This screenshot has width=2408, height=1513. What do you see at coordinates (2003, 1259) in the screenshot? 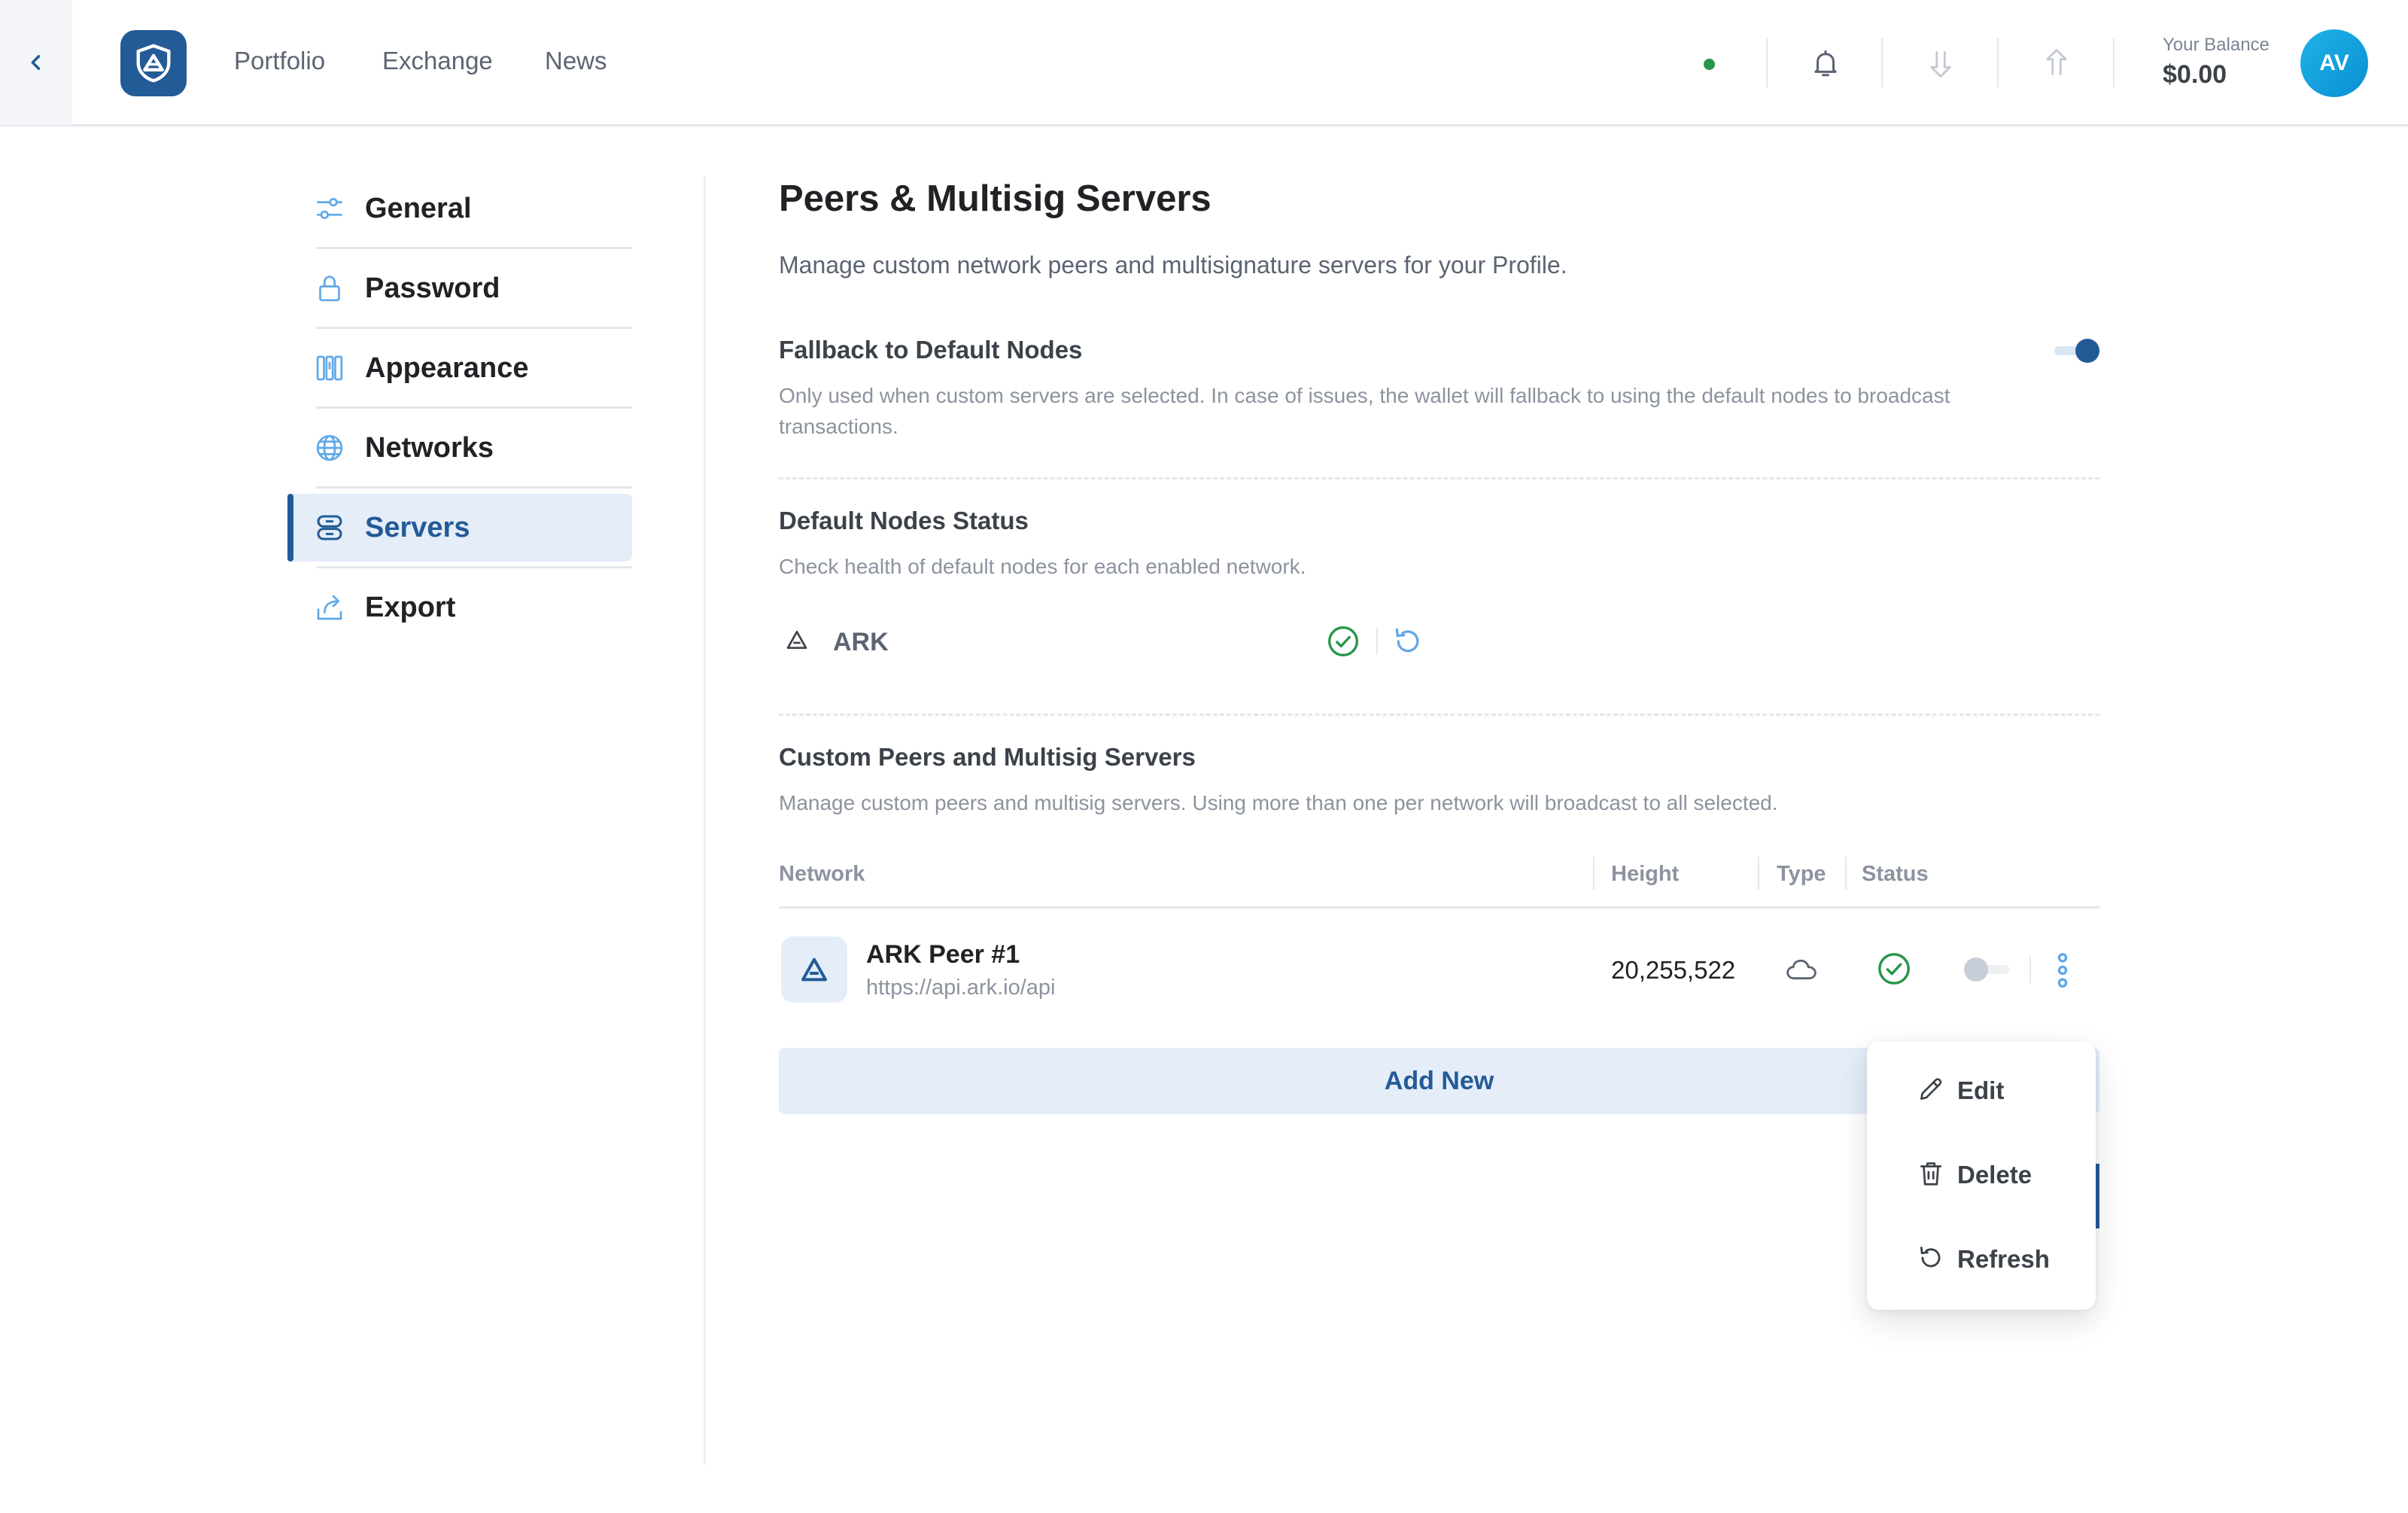
I see `dropdown-item-label: Refresh` at bounding box center [2003, 1259].